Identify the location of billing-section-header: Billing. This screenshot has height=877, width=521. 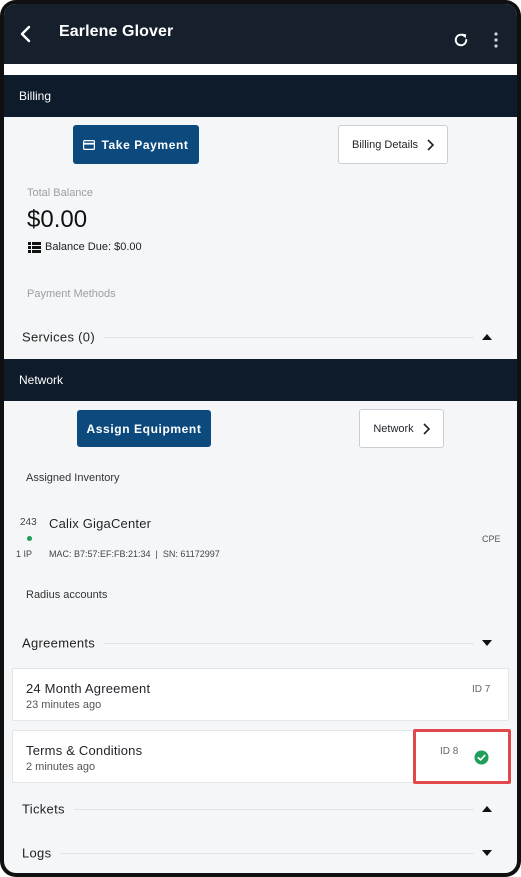
(260, 96).